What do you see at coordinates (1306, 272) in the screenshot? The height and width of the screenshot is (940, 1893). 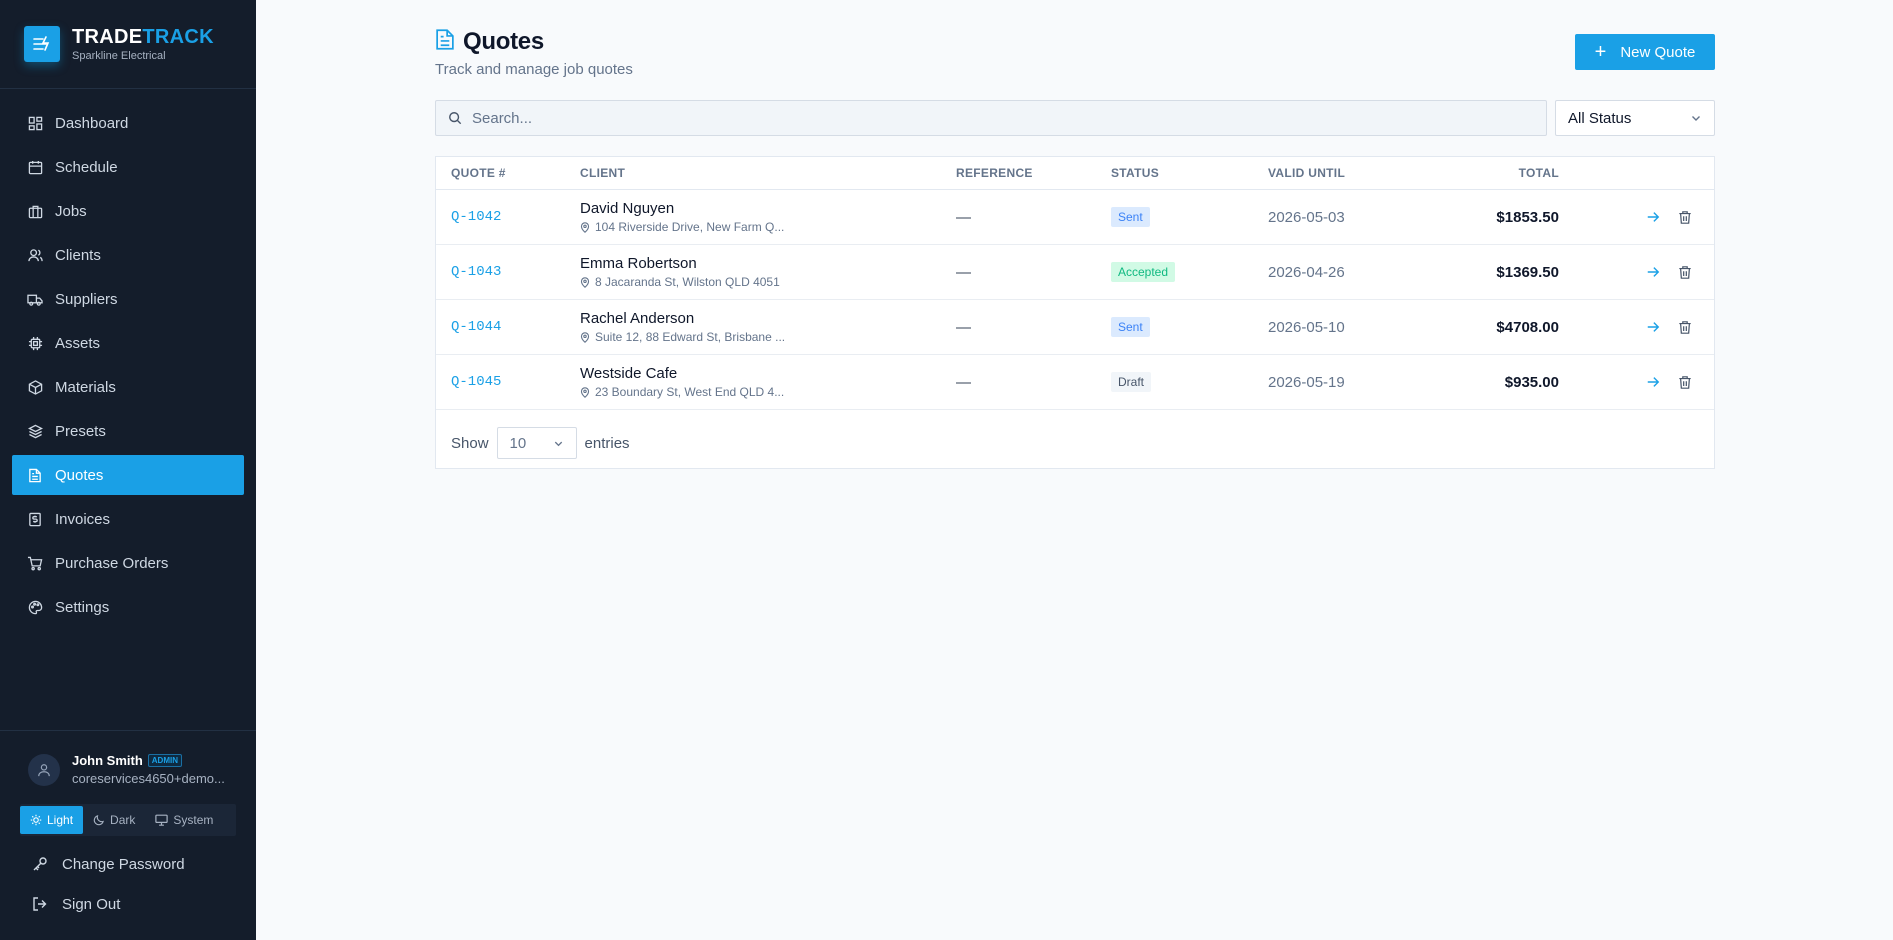 I see `valid-until-date: 2026-04-26` at bounding box center [1306, 272].